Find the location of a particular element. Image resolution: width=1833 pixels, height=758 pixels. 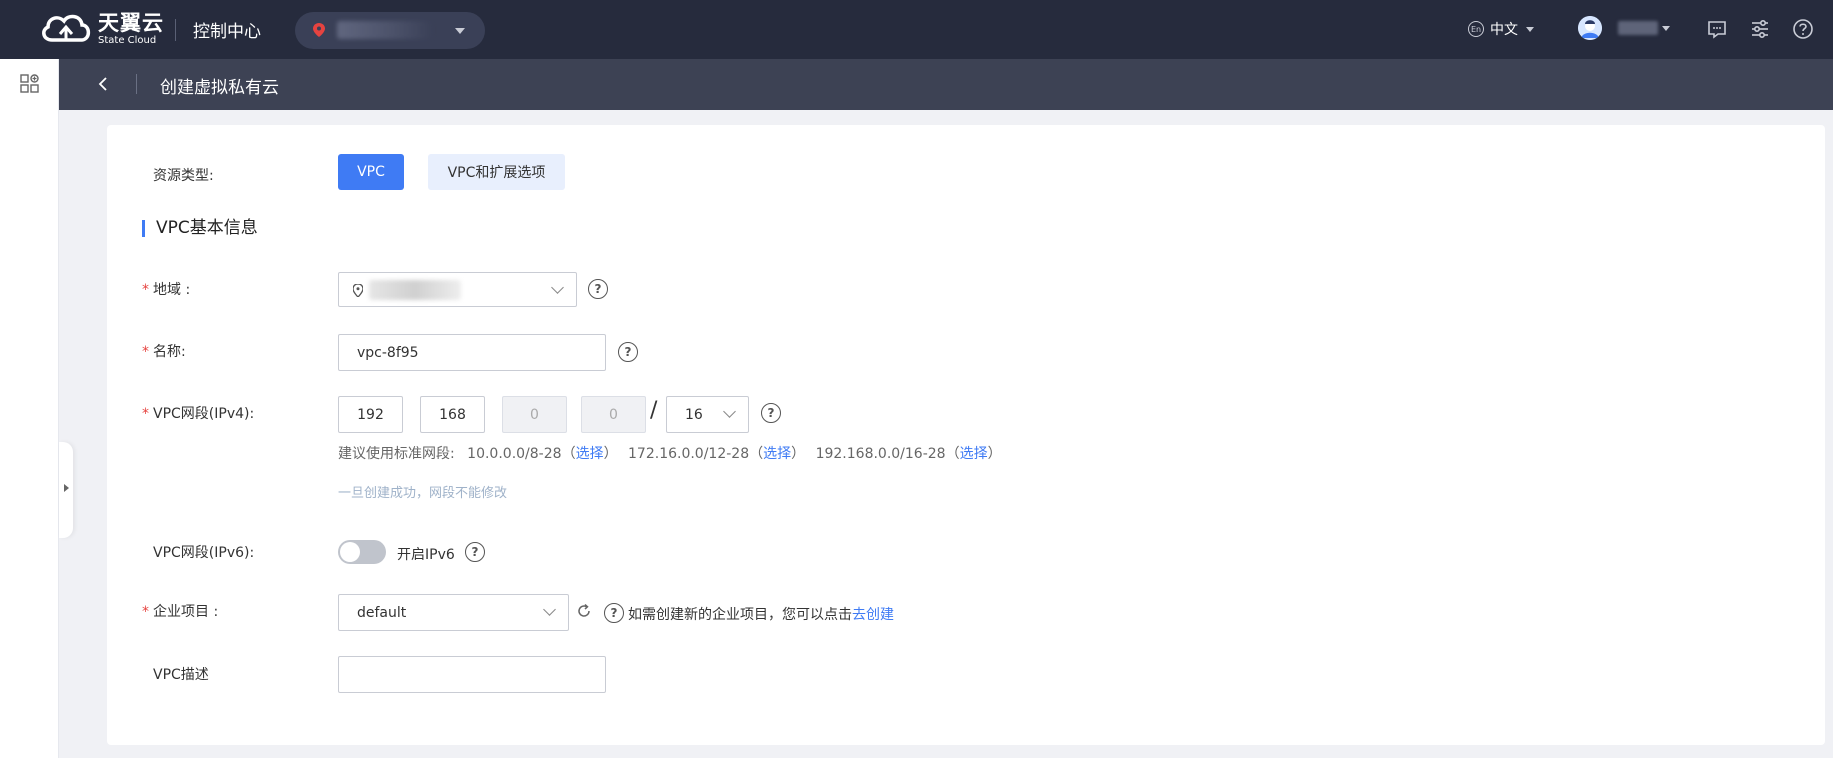

enterprise-project-select: default is located at coordinates (453, 612).